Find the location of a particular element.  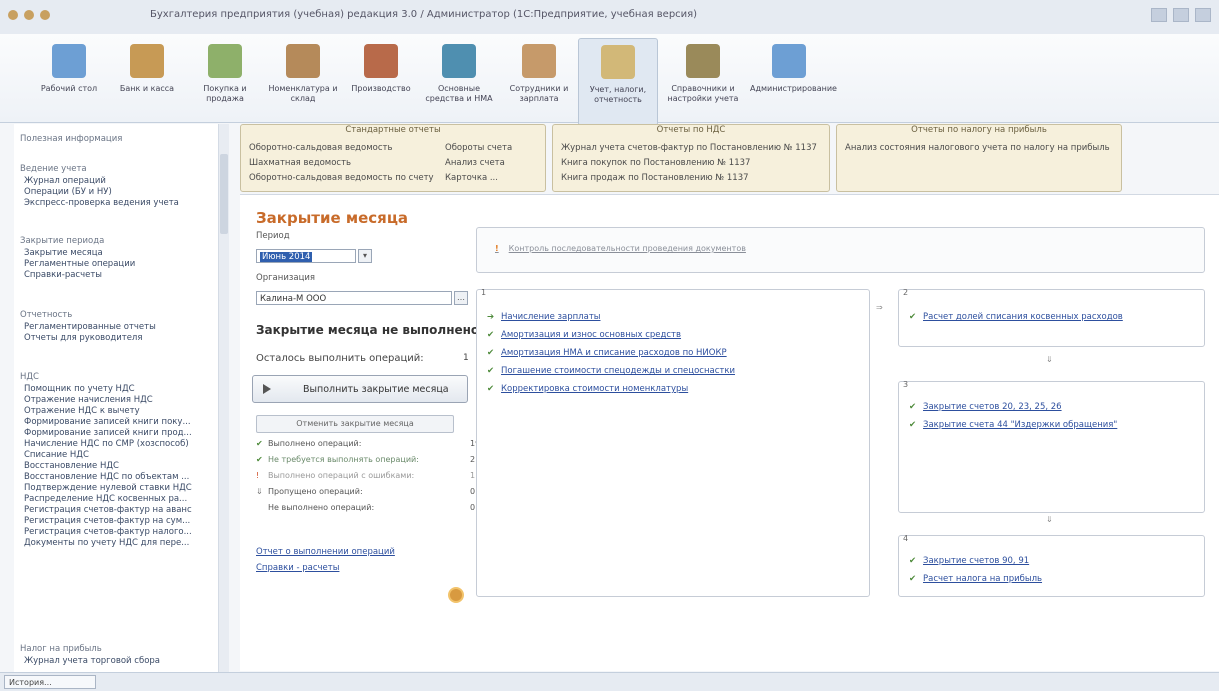

period-dropdown-icon: ▾ is located at coordinates (365, 256).